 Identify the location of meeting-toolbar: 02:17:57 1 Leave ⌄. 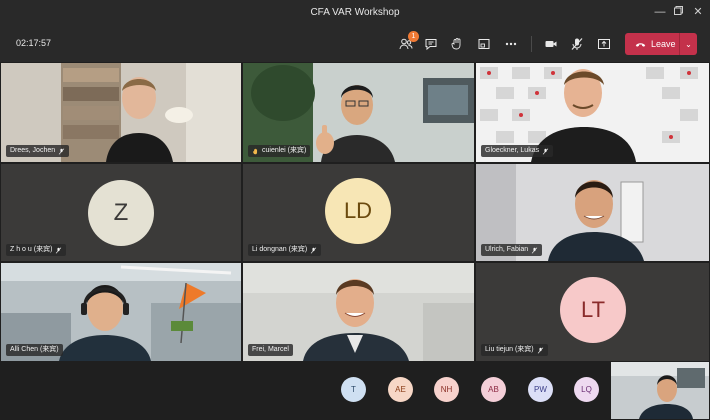
(355, 44).